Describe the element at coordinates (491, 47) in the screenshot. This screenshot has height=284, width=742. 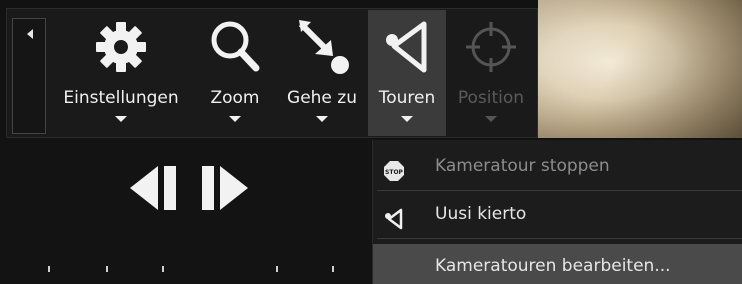
I see `crosshair-icon` at that location.